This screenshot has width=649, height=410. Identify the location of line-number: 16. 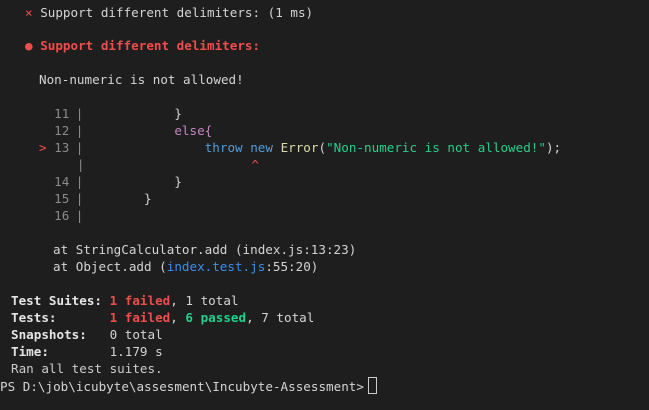
(62, 215).